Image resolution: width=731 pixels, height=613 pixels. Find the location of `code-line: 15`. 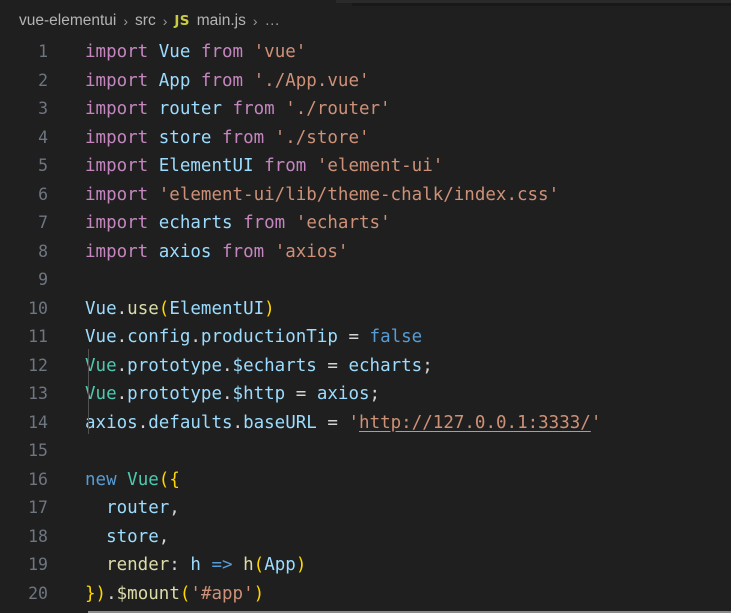

code-line: 15 is located at coordinates (365, 451).